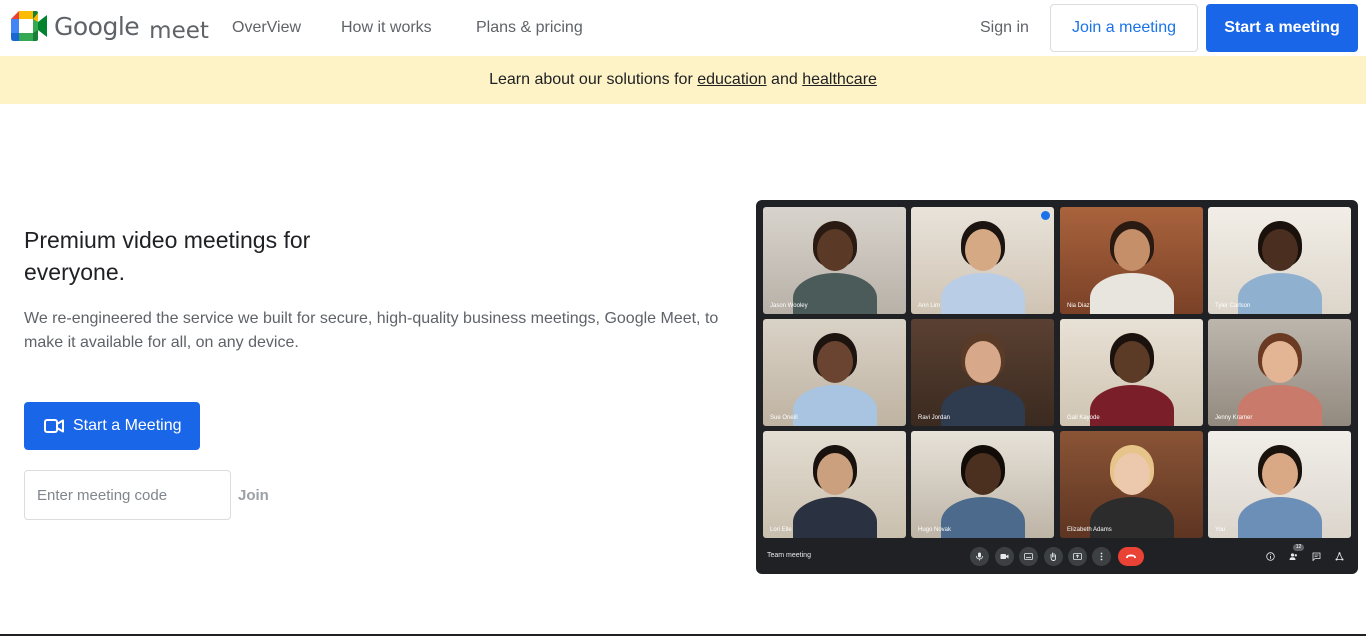 The image size is (1366, 636). I want to click on brand-google-text: Google, so click(97, 26).